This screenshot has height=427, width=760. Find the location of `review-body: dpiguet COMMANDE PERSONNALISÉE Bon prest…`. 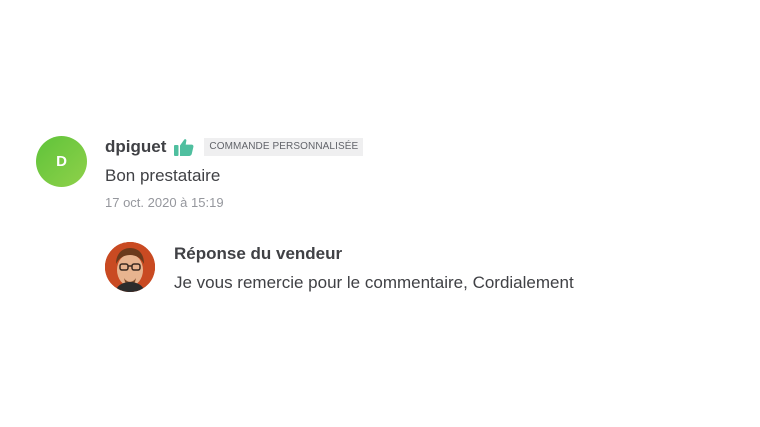

review-body: dpiguet COMMANDE PERSONNALISÉE Bon prest… is located at coordinates (415, 173).